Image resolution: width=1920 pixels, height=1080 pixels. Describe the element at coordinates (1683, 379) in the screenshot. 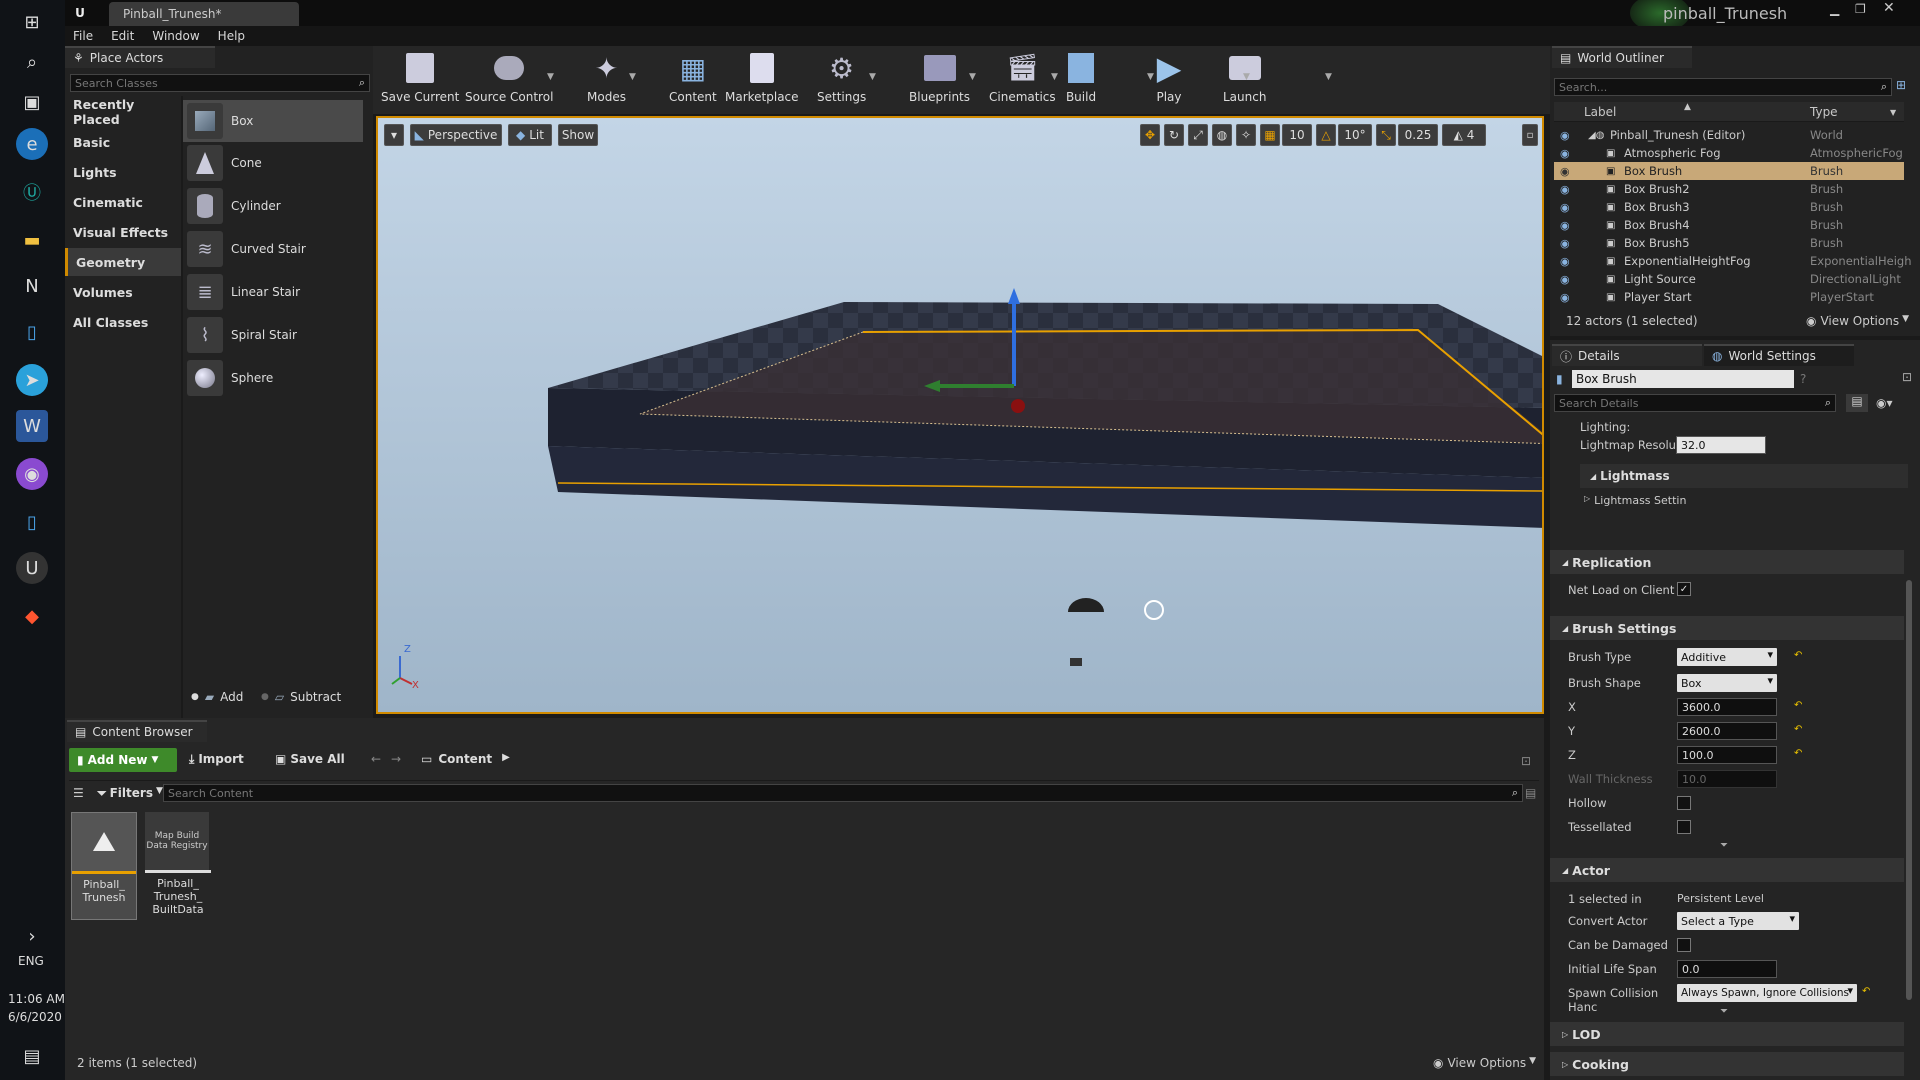

I see `actor-name-input: Box Brush` at that location.